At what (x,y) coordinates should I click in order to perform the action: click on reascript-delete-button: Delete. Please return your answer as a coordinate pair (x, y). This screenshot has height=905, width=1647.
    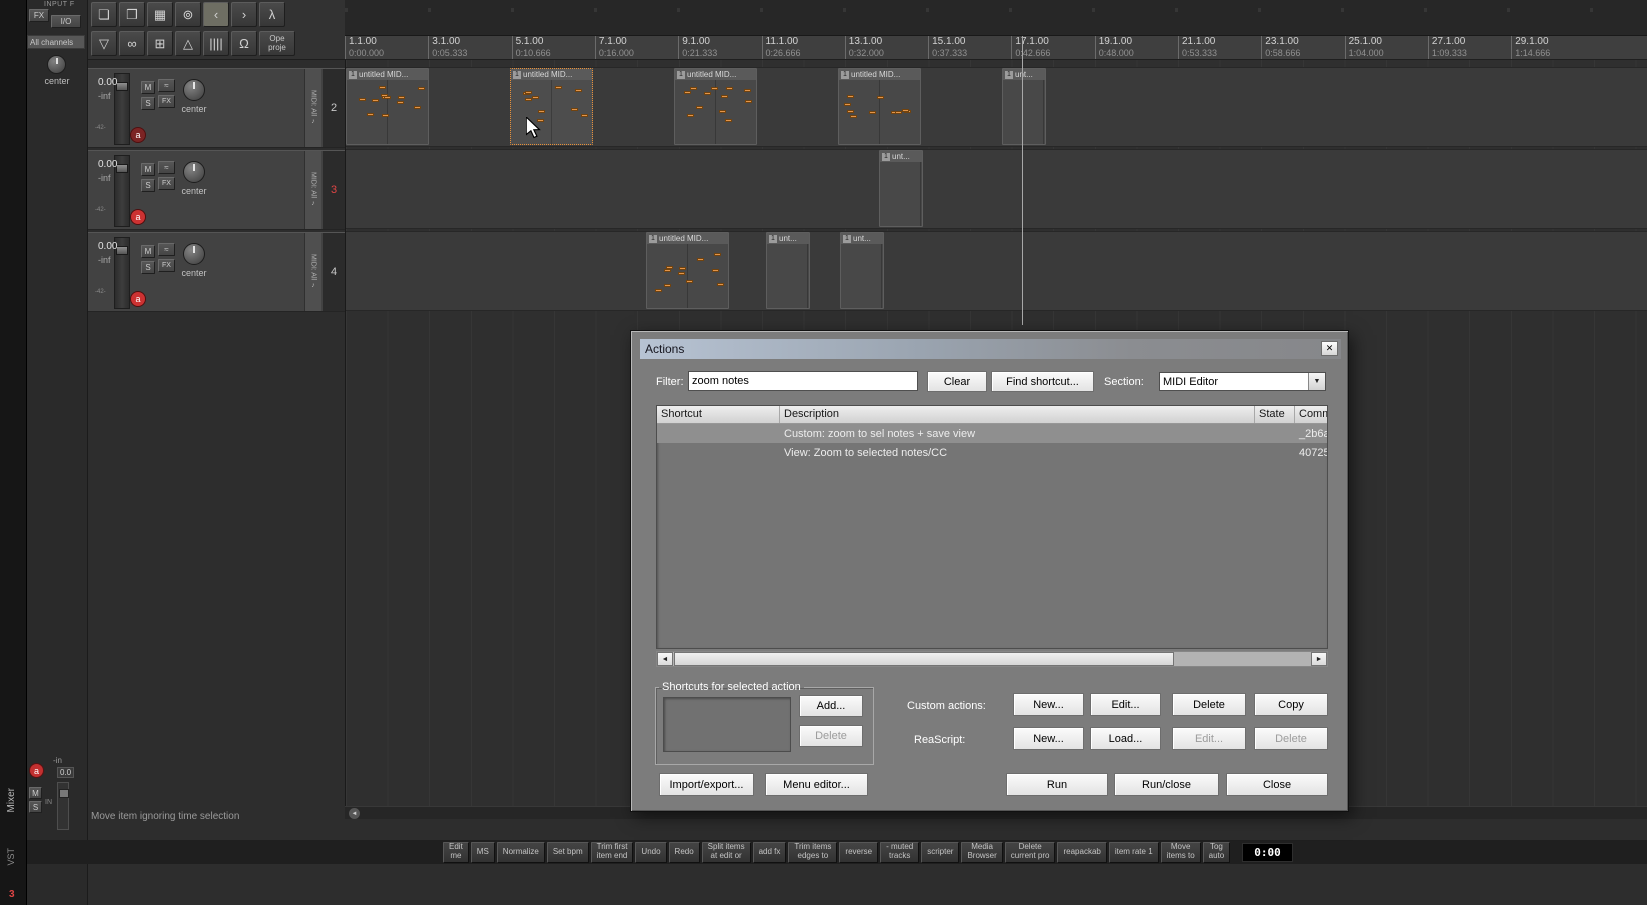
    Looking at the image, I should click on (1291, 738).